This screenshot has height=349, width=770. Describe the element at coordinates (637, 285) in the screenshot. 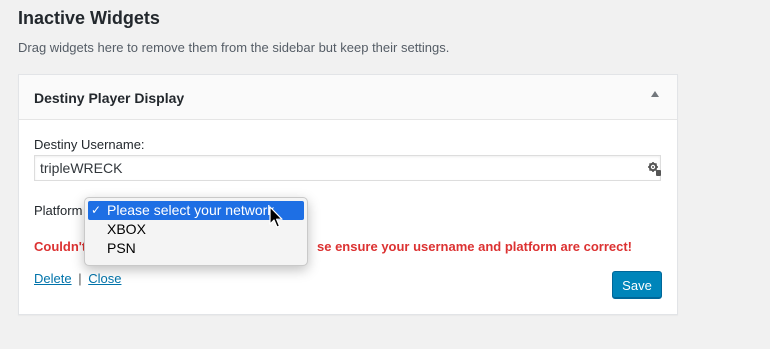

I see `save-button: Save` at that location.